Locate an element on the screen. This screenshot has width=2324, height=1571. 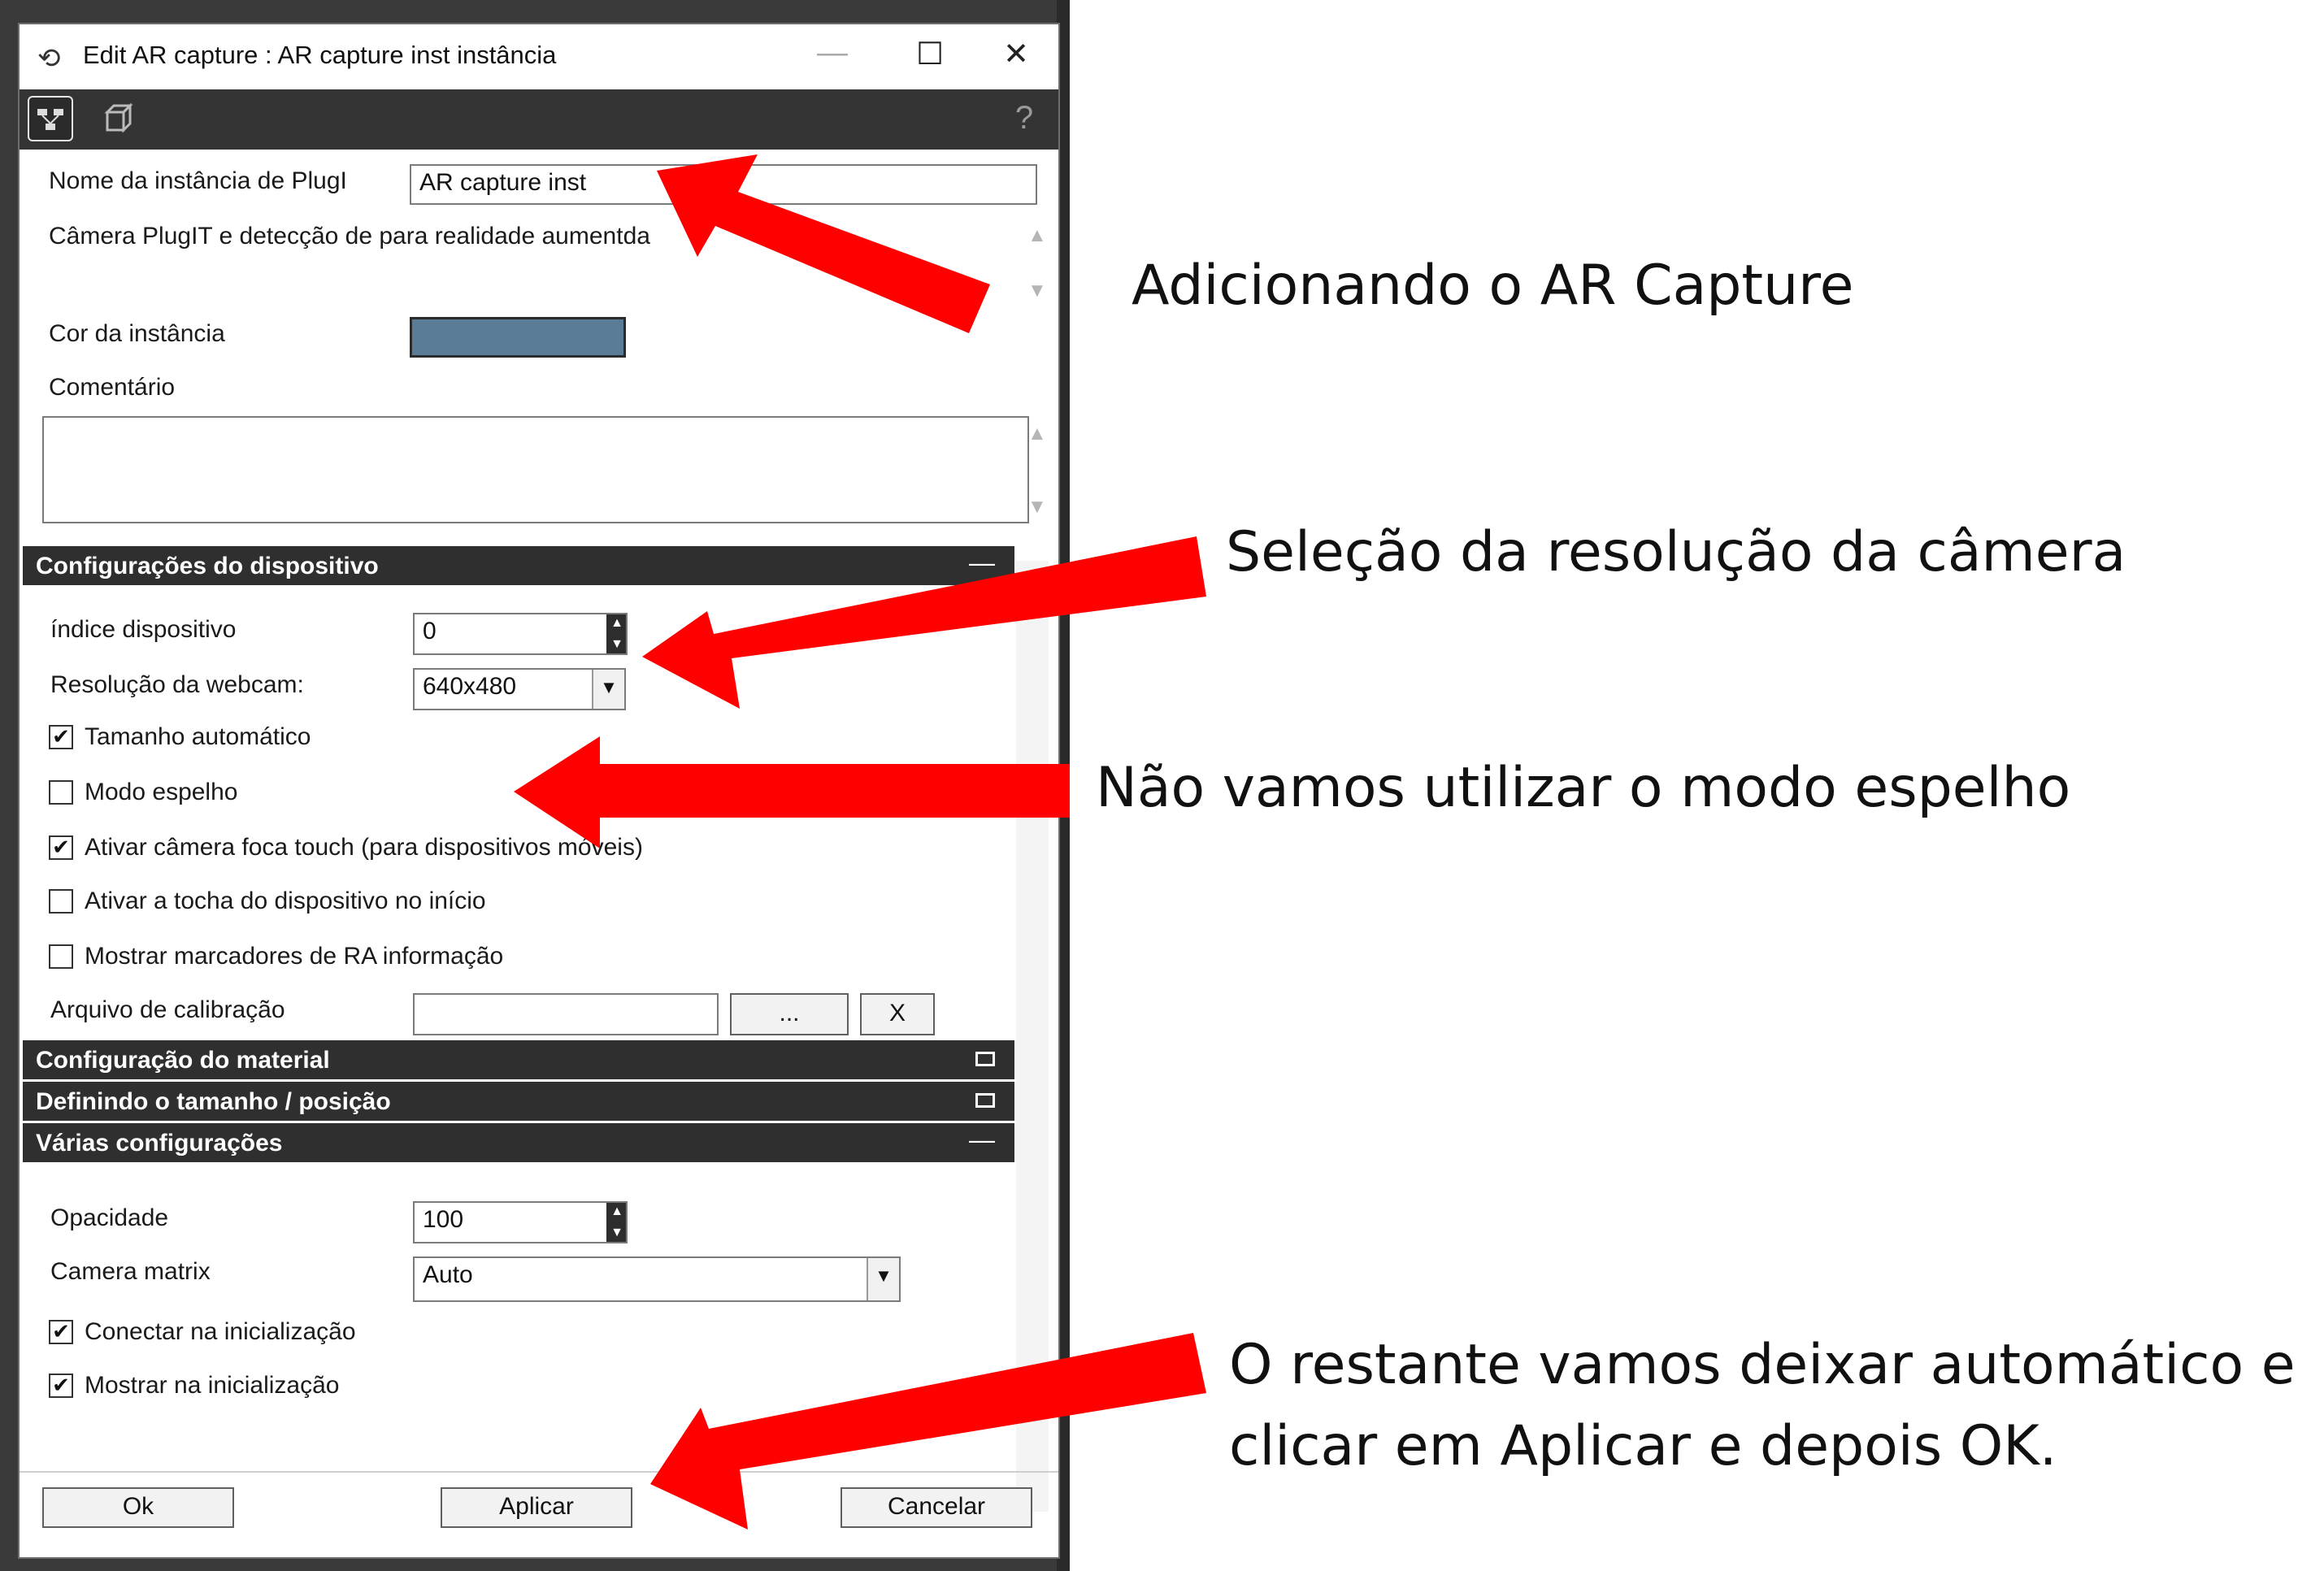
device-index-label: índice dispositivo is located at coordinates (143, 629).